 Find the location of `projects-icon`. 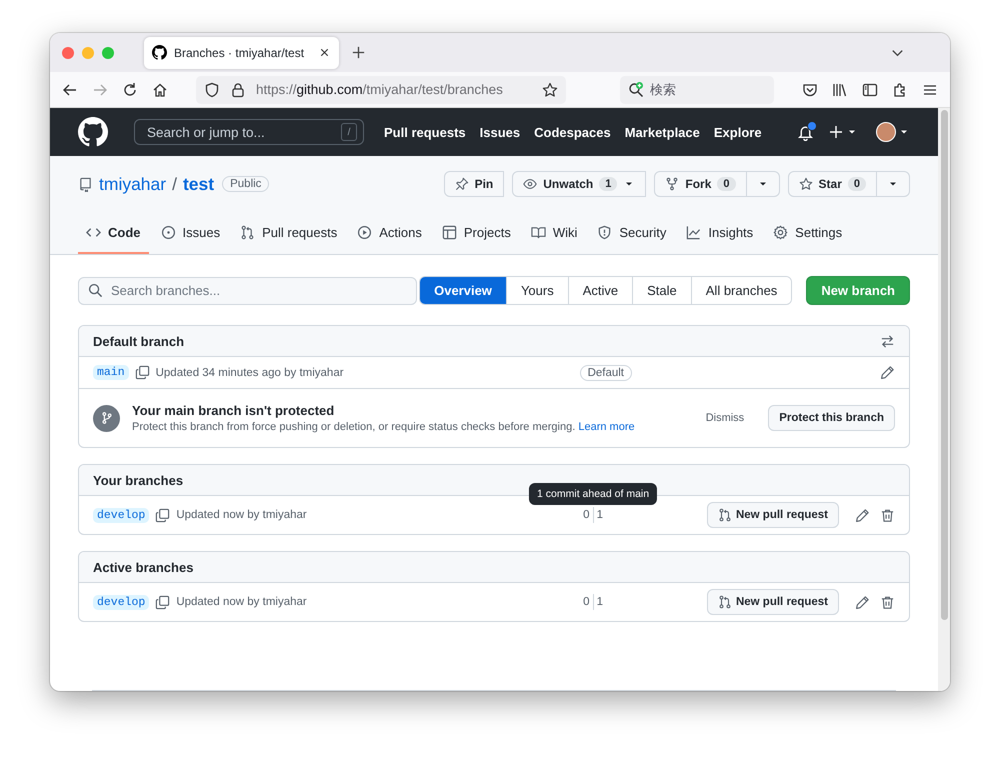

projects-icon is located at coordinates (449, 232).